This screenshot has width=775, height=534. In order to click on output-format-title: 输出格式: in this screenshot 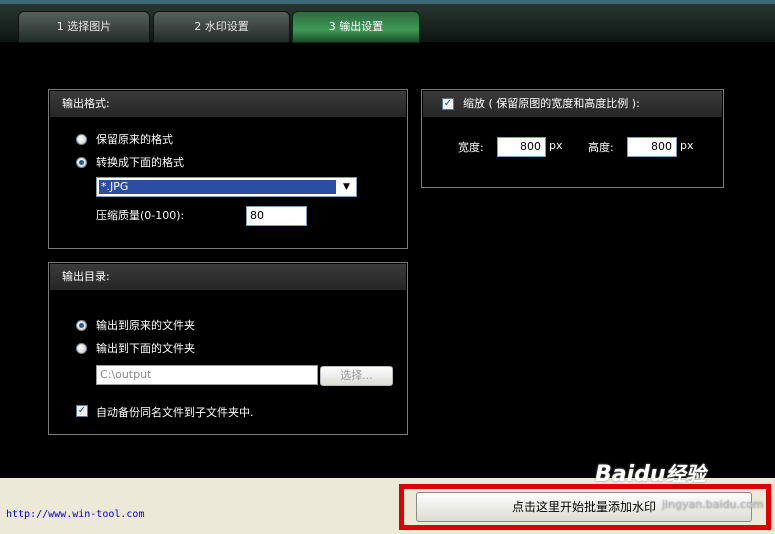, I will do `click(228, 104)`.